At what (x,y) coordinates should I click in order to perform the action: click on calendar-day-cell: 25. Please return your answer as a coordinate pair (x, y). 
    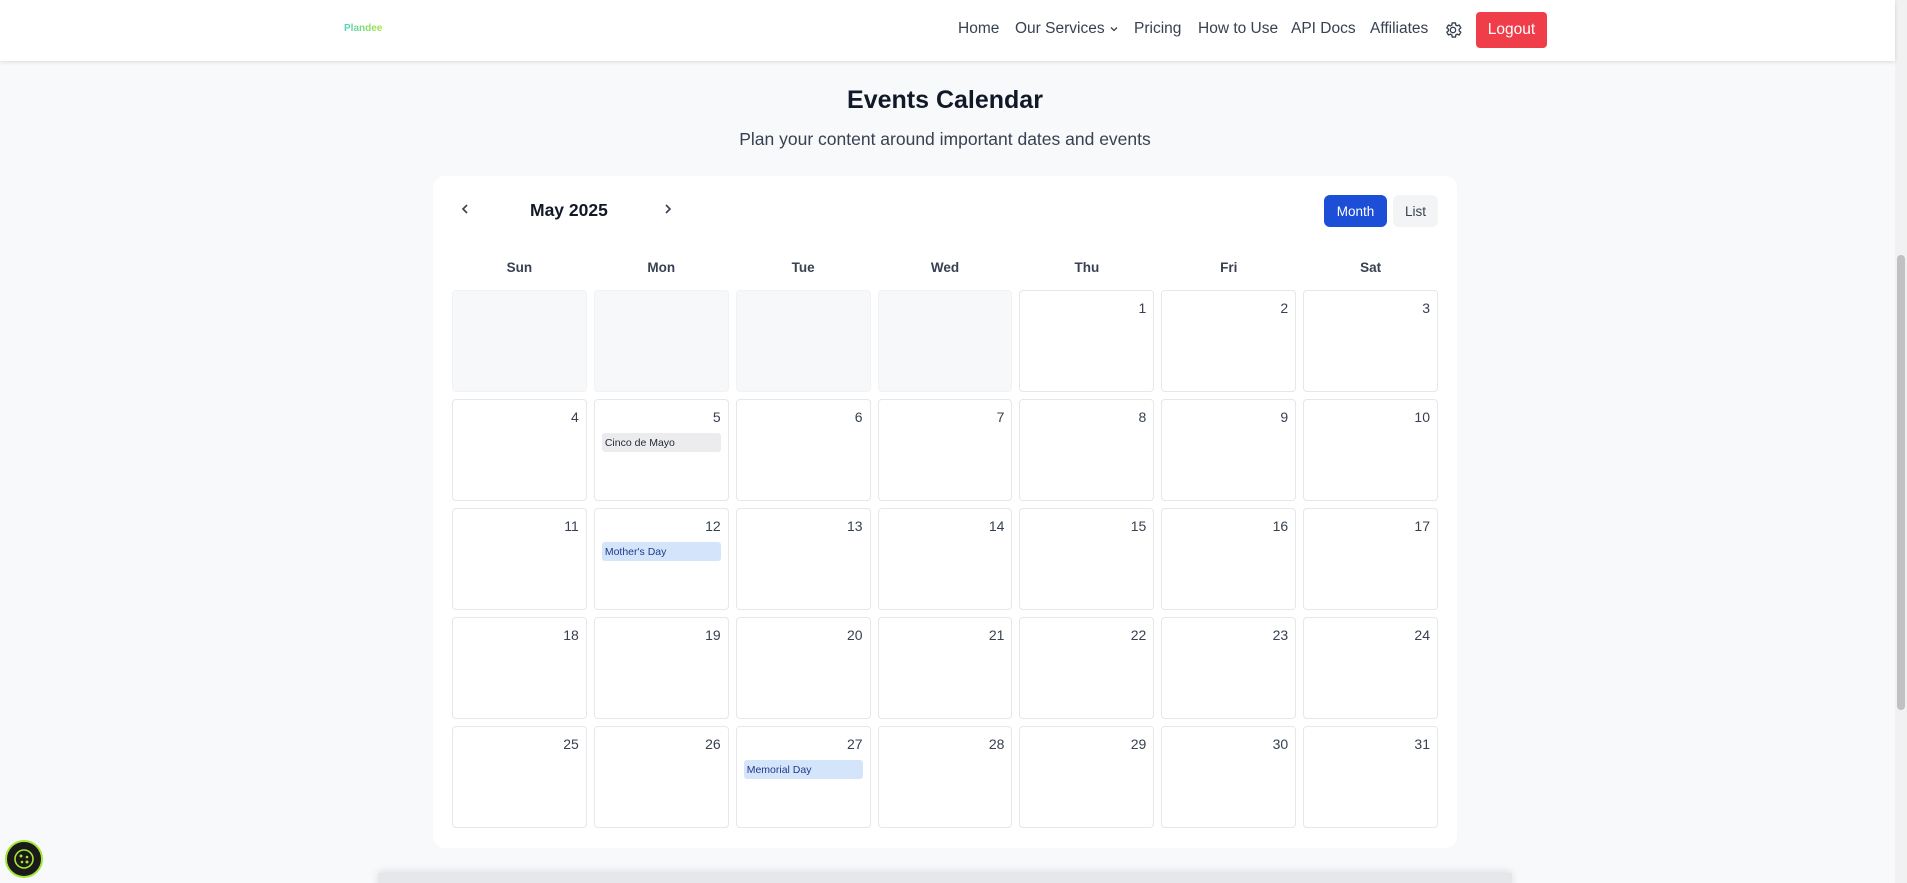
    Looking at the image, I should click on (519, 777).